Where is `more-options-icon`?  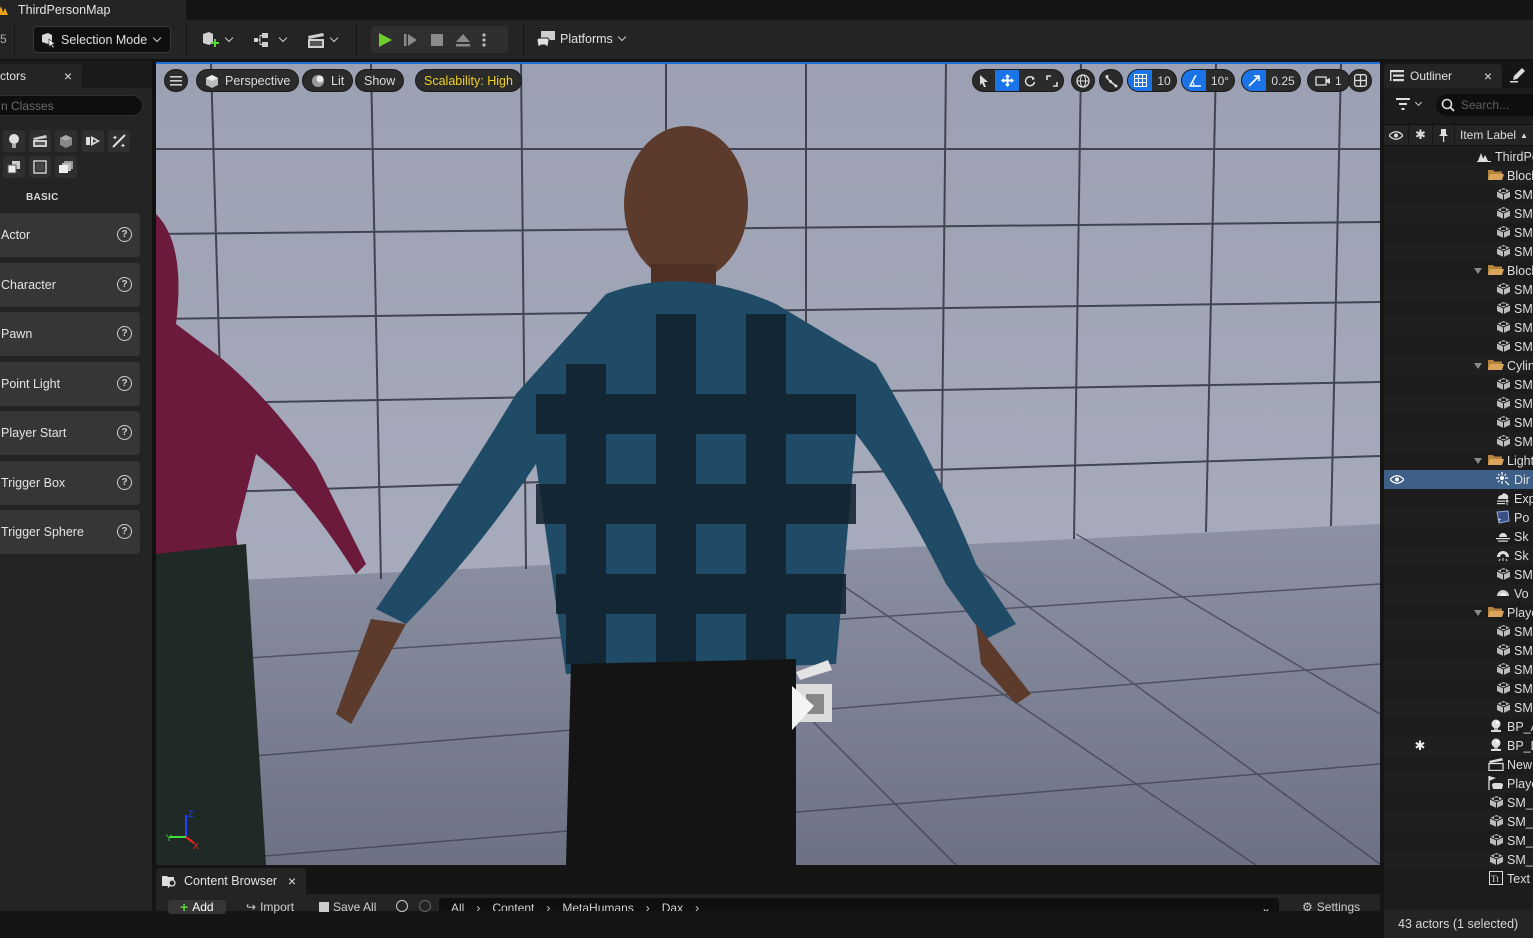
more-options-icon is located at coordinates (484, 40).